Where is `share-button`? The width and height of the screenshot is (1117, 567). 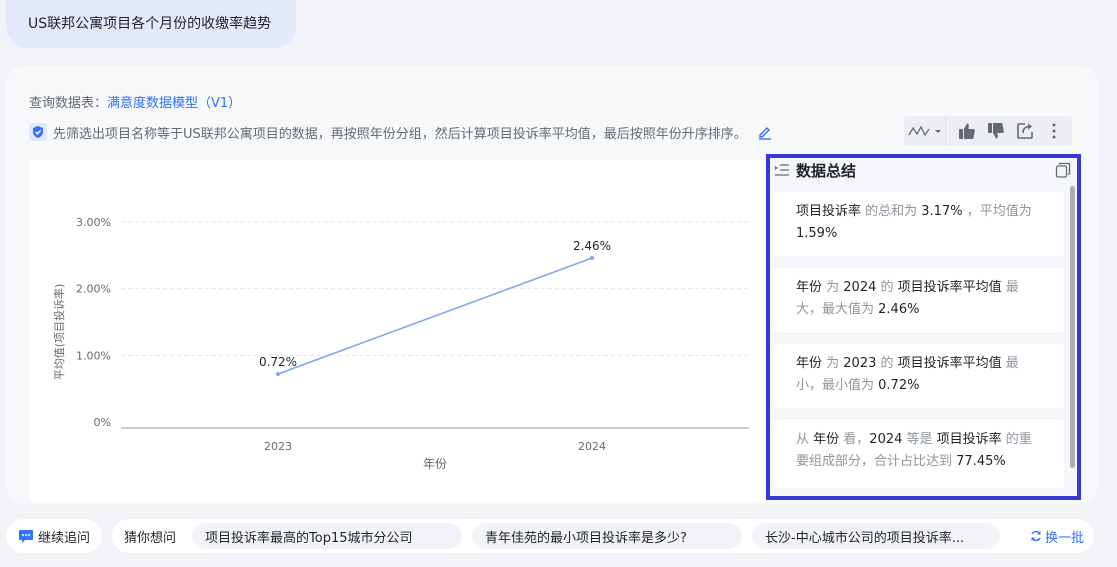 share-button is located at coordinates (1024, 131).